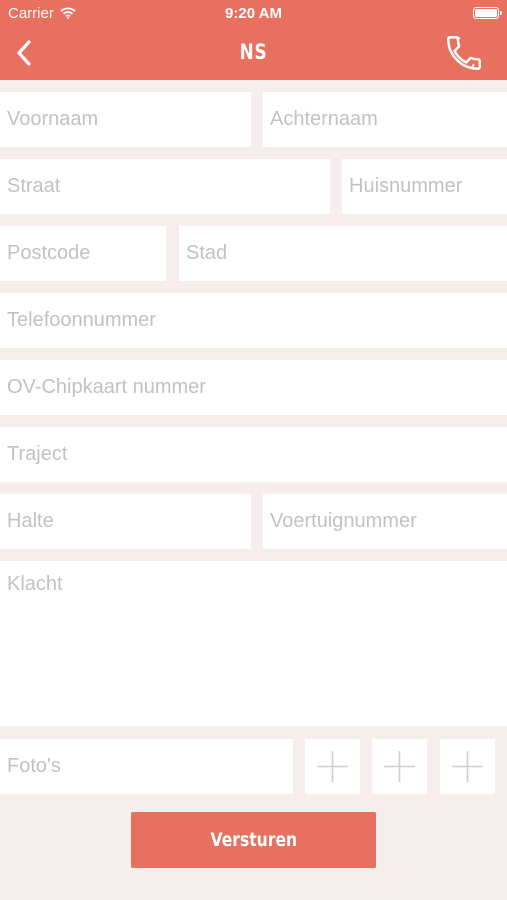 The image size is (507, 900). I want to click on battery-icon, so click(487, 13).